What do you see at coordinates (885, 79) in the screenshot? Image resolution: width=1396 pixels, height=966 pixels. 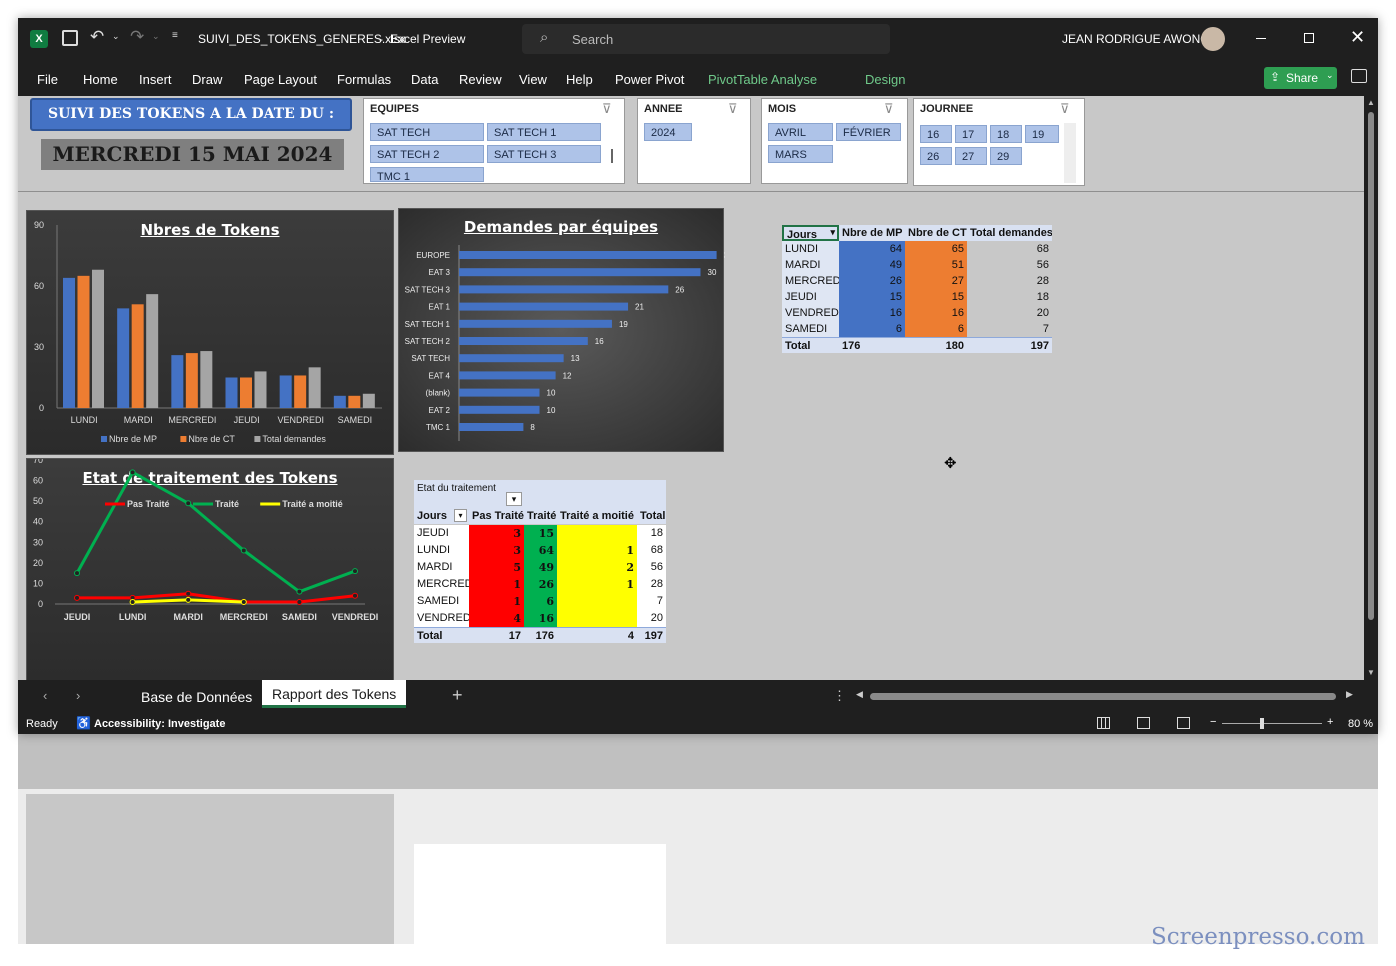 I see `menu-design: Design` at bounding box center [885, 79].